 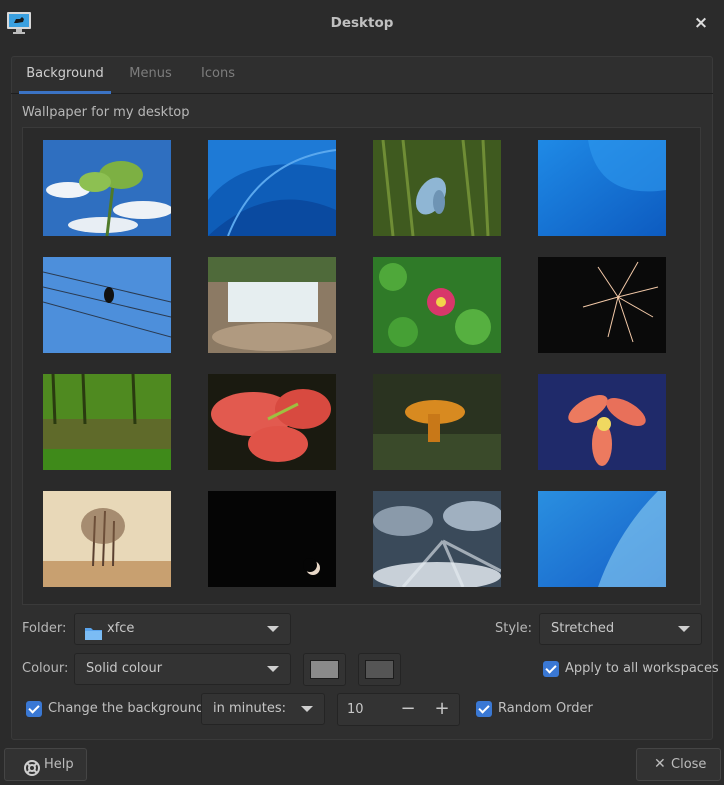 I want to click on apply-all-workspaces-checkbox: Apply to all workspaces, so click(x=631, y=670).